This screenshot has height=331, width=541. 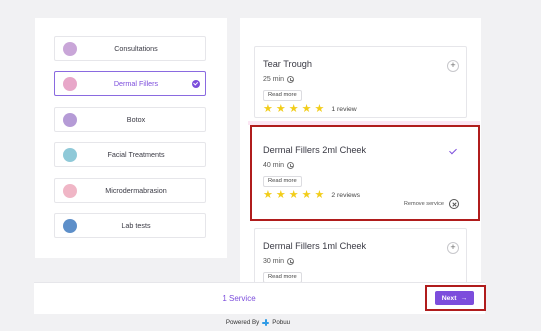 I want to click on service-name: Dermal Fillers 1ml Cheek, so click(x=315, y=246).